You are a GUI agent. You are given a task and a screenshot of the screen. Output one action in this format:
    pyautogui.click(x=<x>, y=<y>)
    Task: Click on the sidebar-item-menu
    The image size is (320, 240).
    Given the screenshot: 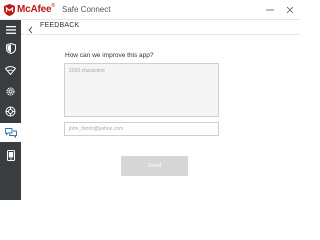 What is the action you would take?
    pyautogui.click(x=10, y=29)
    